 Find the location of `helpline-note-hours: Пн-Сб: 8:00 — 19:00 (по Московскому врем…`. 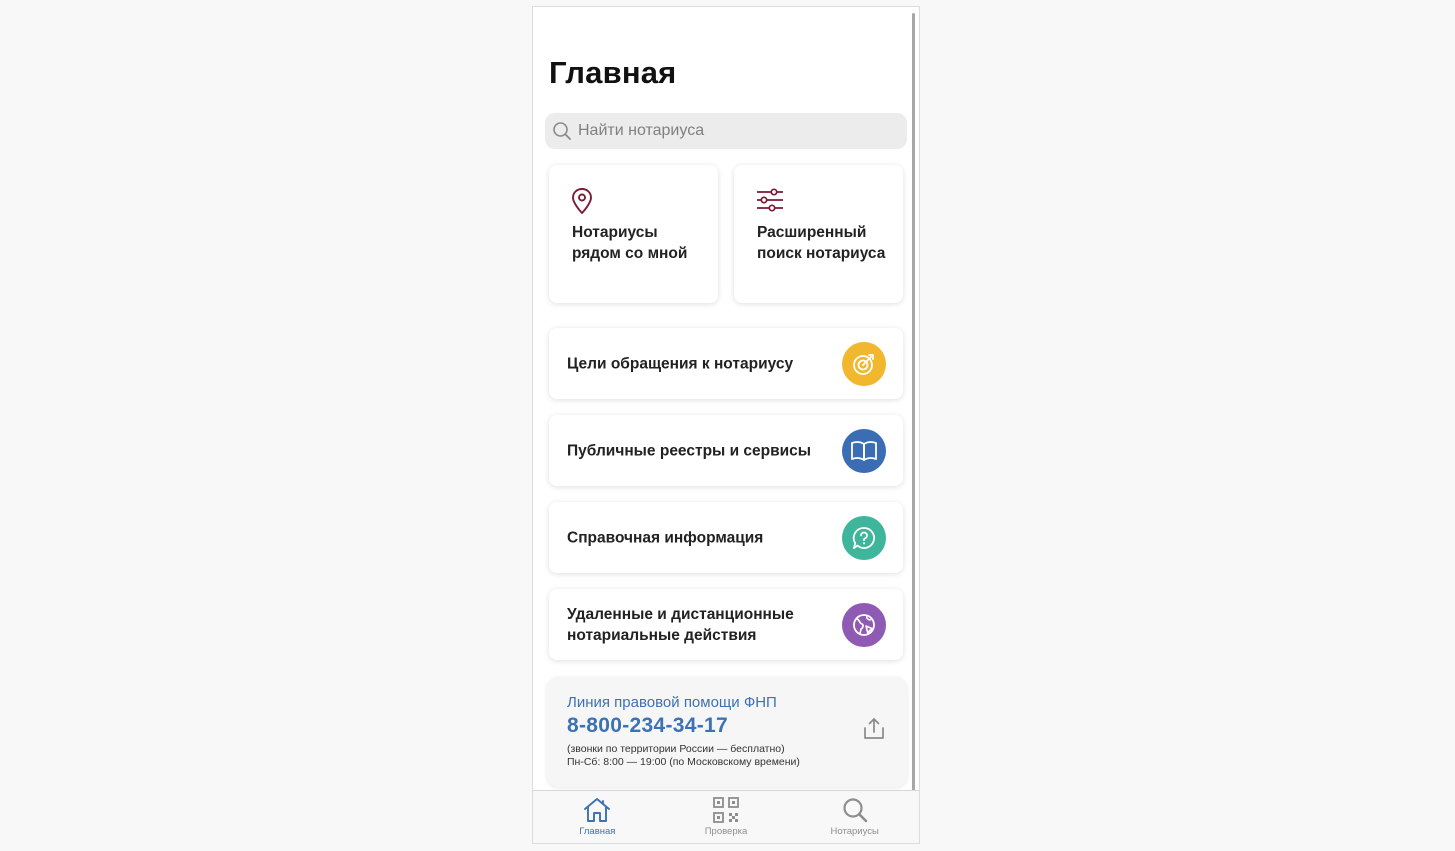

helpline-note-hours: Пн-Сб: 8:00 — 19:00 (по Московскому врем… is located at coordinates (683, 762).